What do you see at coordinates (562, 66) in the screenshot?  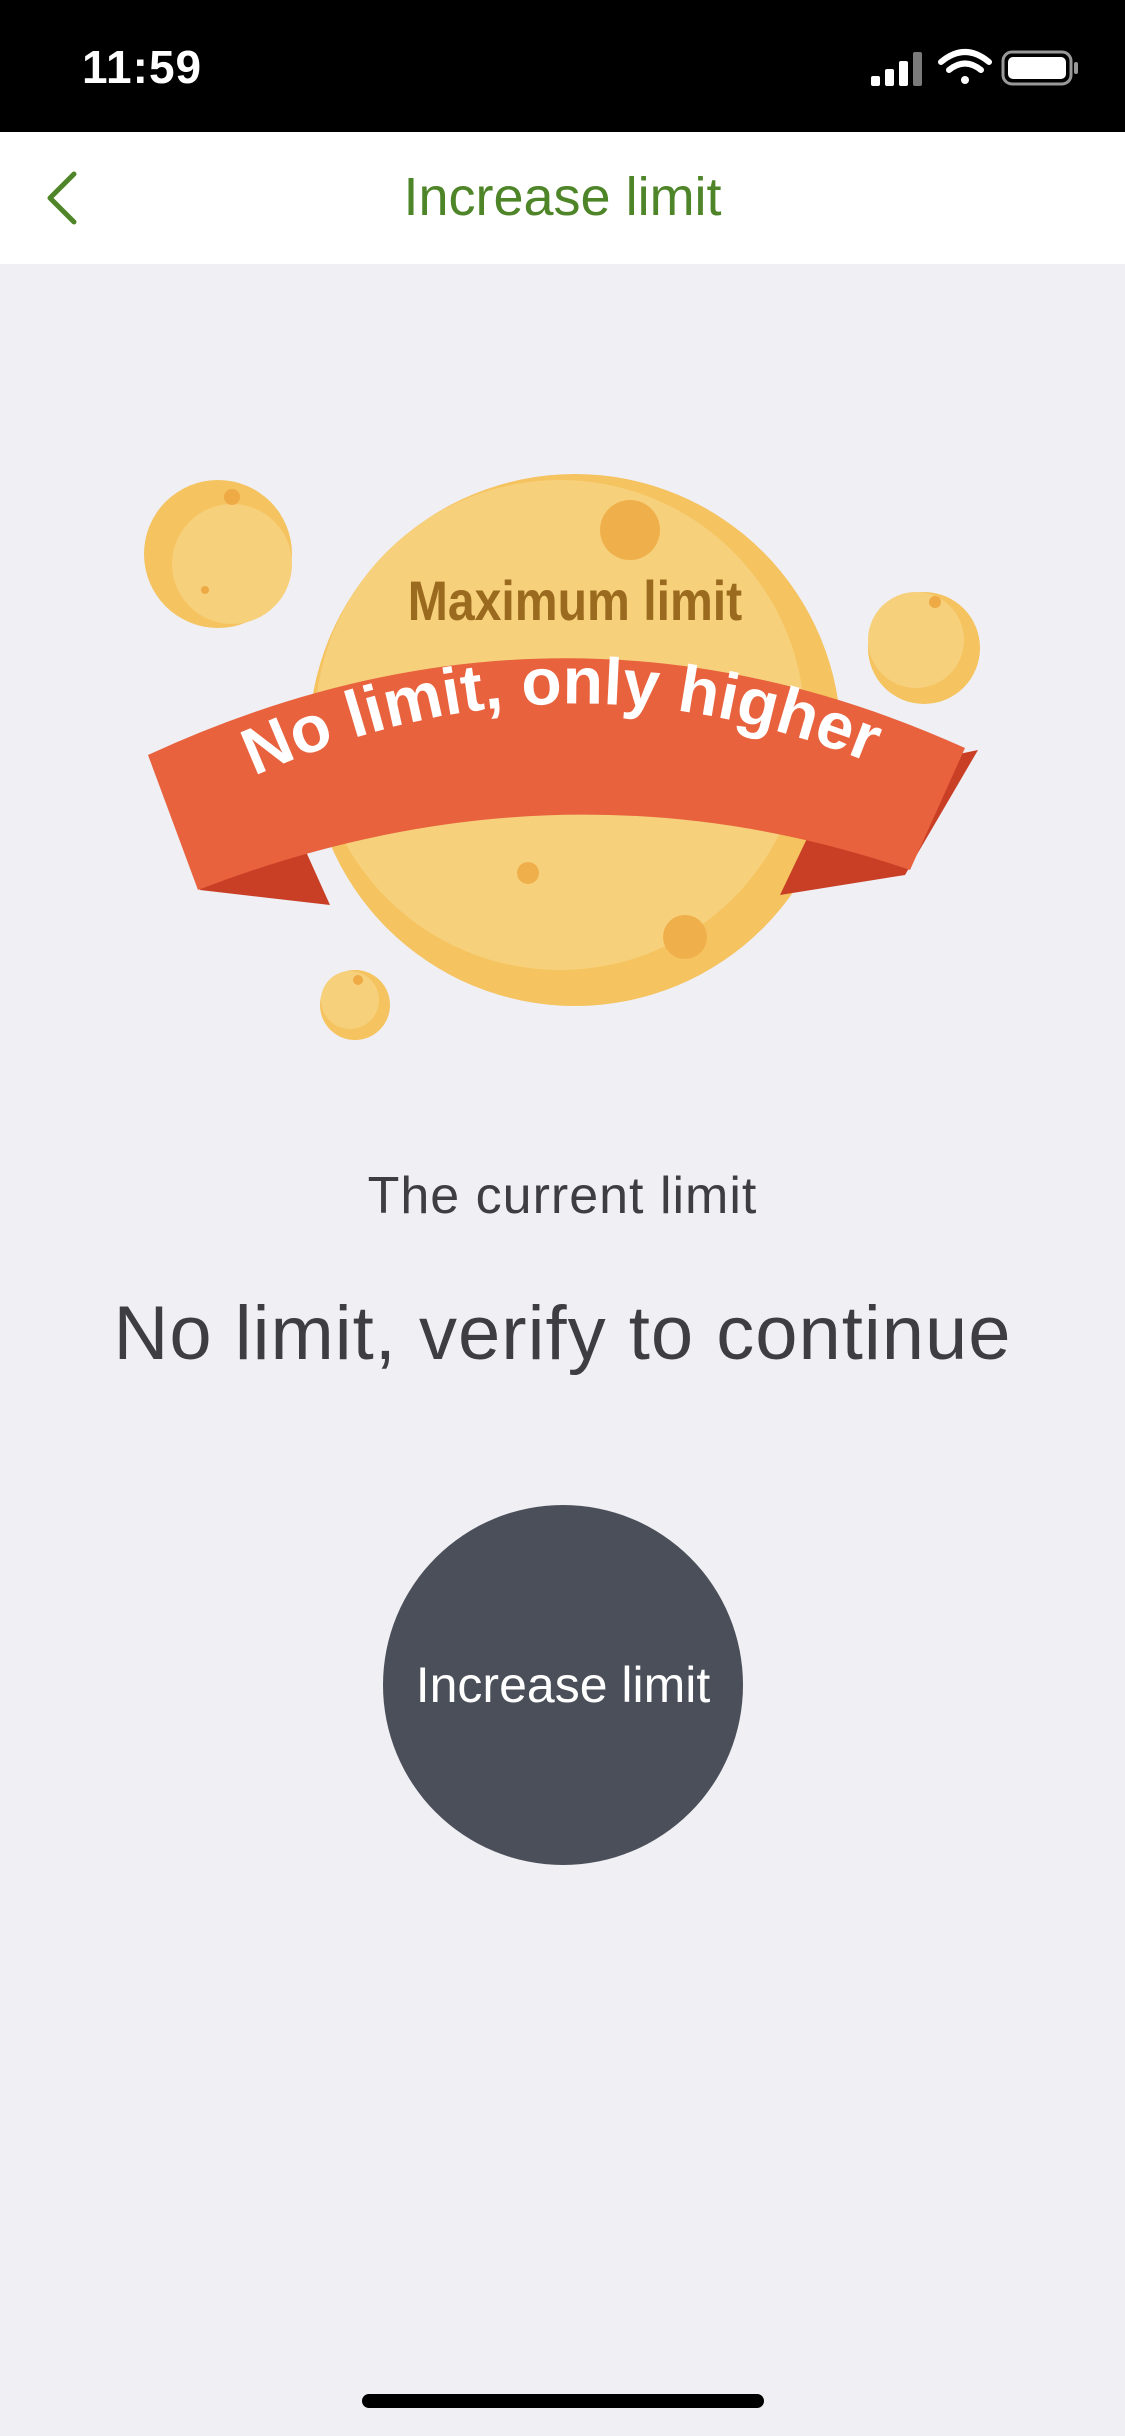 I see `status-bar: 11:59` at bounding box center [562, 66].